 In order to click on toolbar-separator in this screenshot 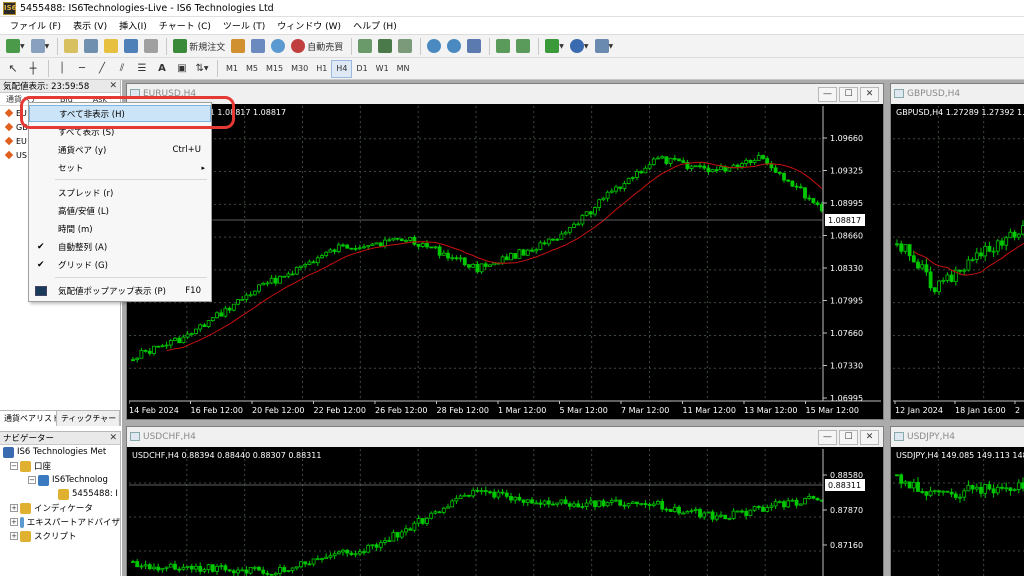, I will do `click(539, 46)`.